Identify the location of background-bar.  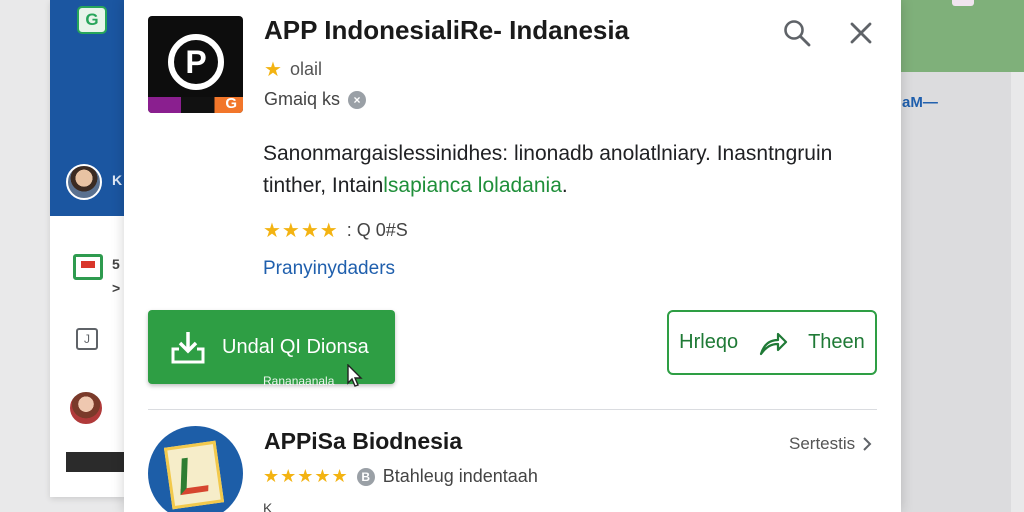
(95, 462).